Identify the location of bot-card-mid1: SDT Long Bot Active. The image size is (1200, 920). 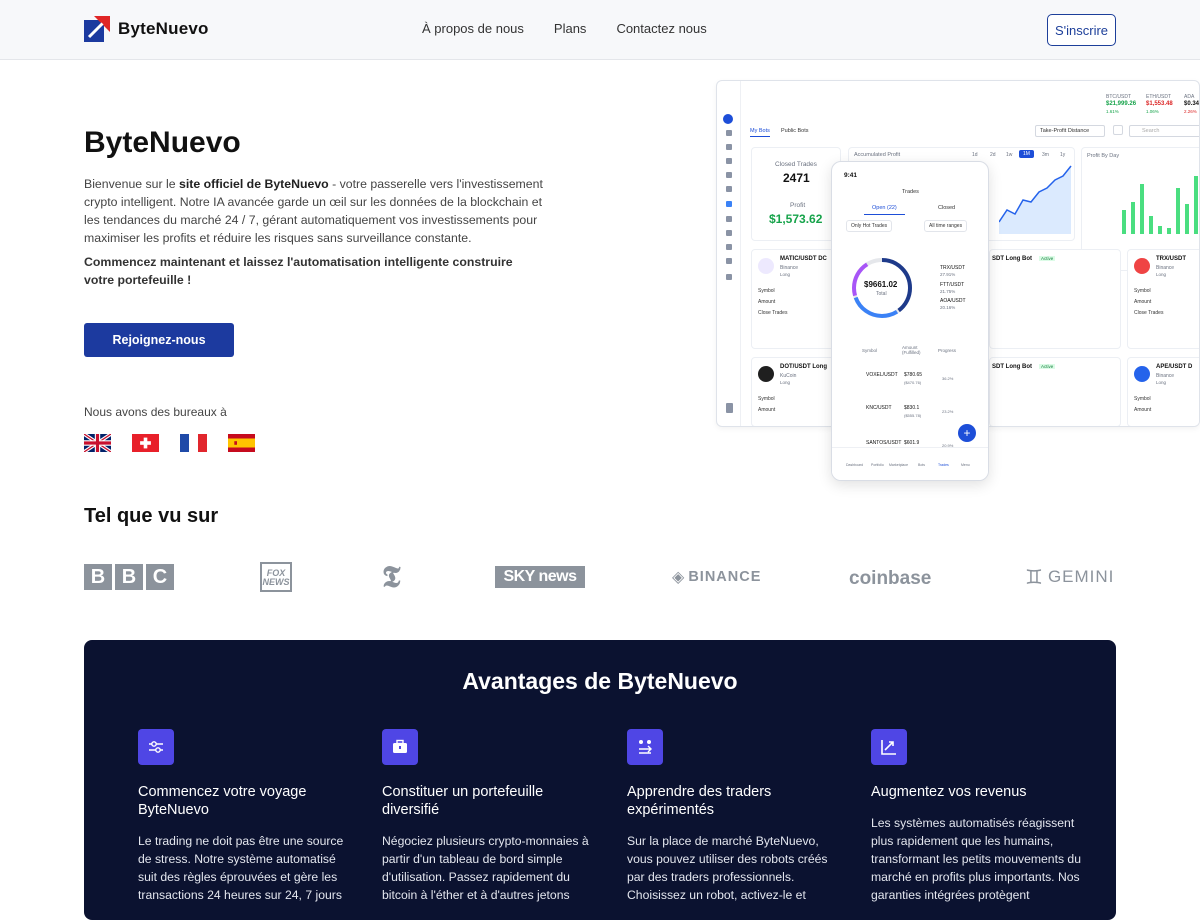
(1055, 299).